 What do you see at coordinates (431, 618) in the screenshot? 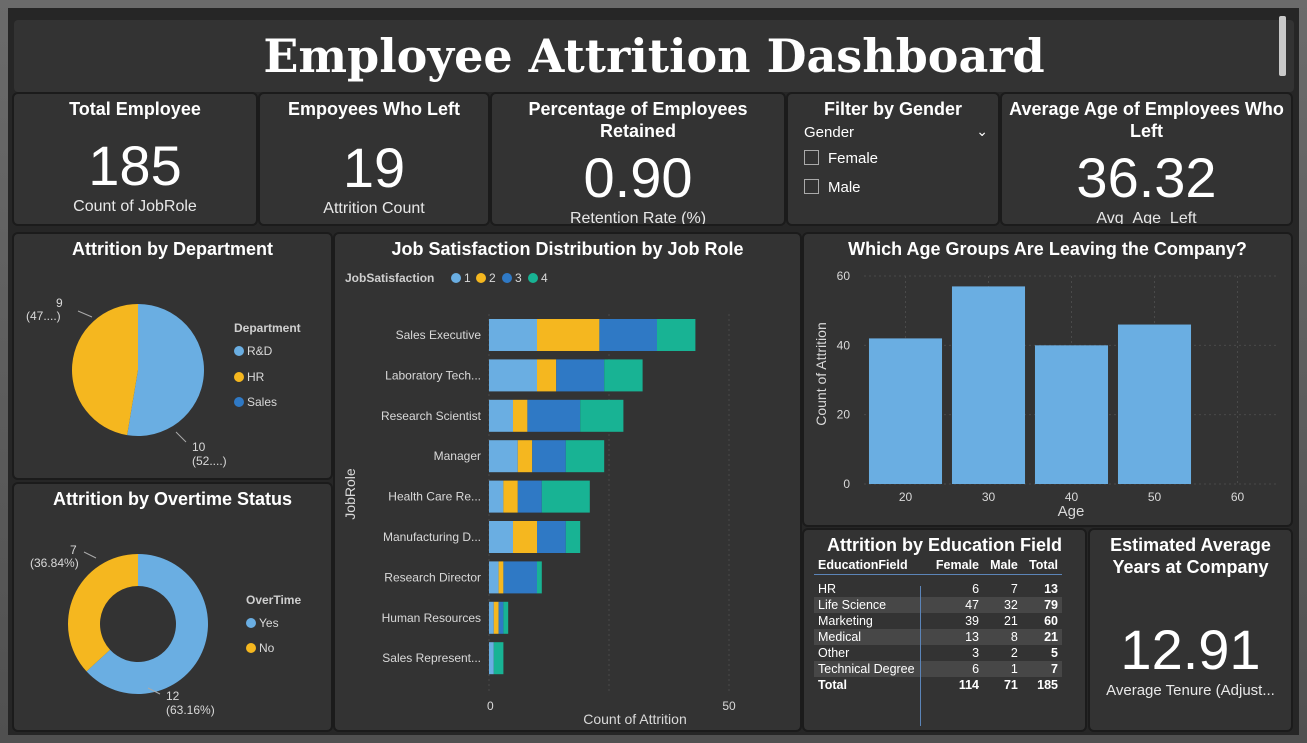
I see `y-category-label: Human Resources` at bounding box center [431, 618].